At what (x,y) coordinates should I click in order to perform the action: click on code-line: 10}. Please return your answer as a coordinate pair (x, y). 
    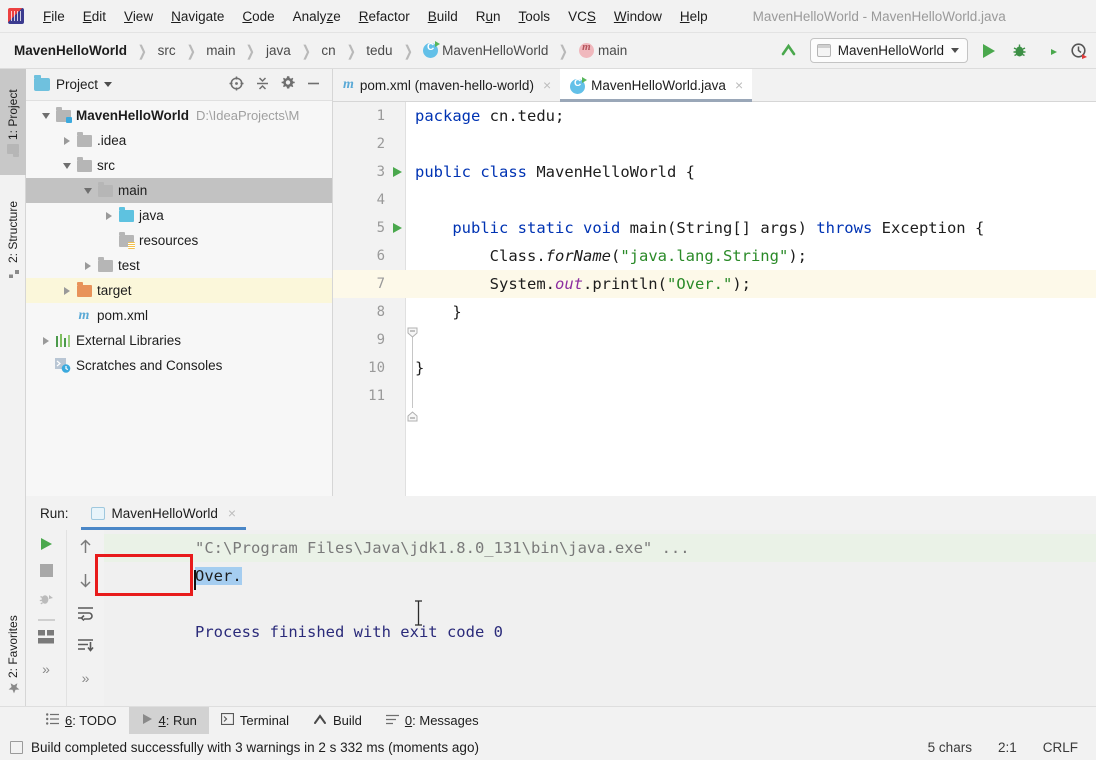
    Looking at the image, I should click on (714, 368).